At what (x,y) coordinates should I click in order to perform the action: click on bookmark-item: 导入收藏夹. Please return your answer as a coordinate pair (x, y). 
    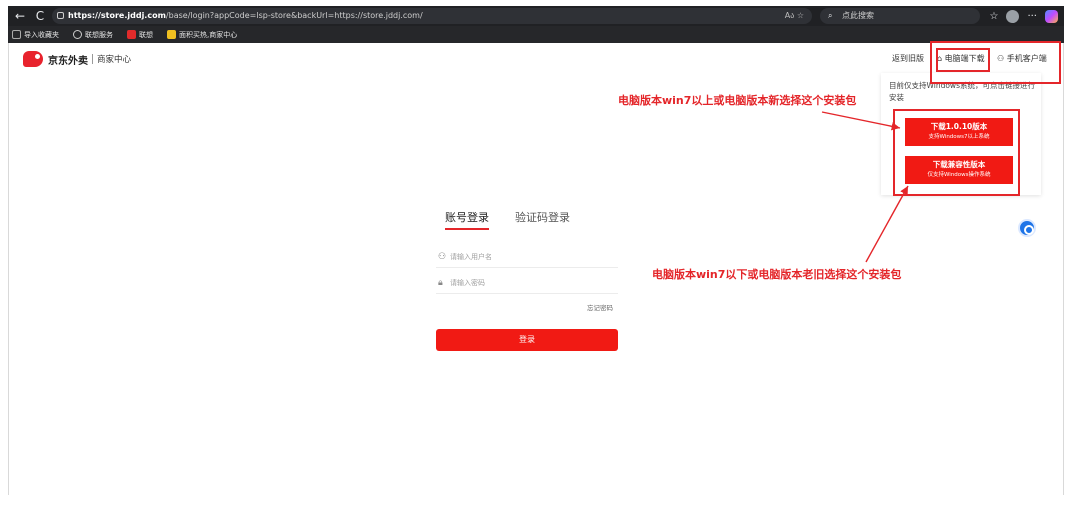
    Looking at the image, I should click on (35, 35).